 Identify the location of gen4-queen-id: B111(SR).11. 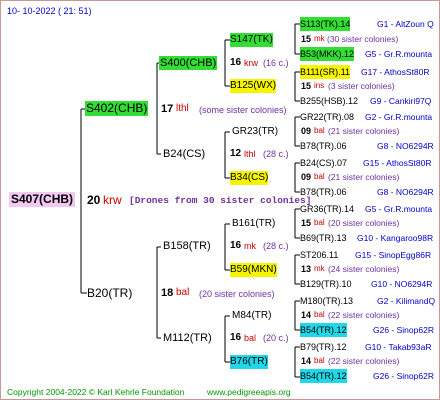
(325, 72).